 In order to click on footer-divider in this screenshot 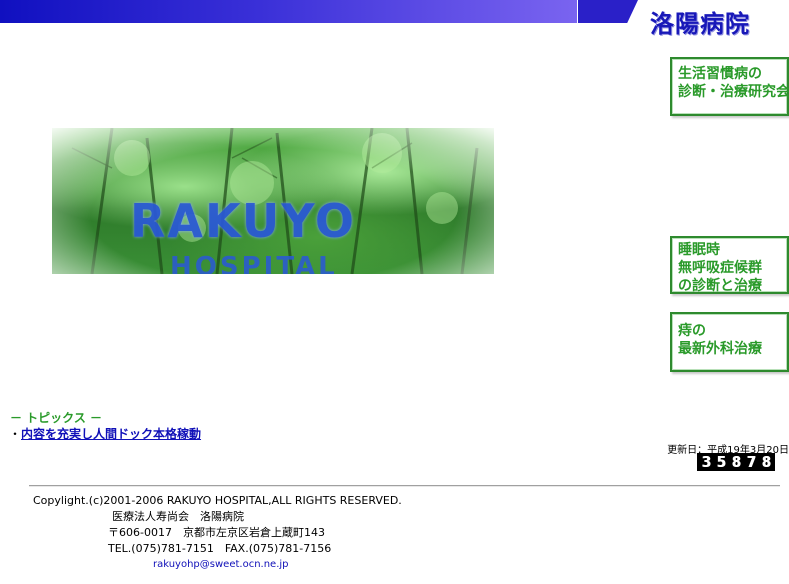, I will do `click(404, 486)`.